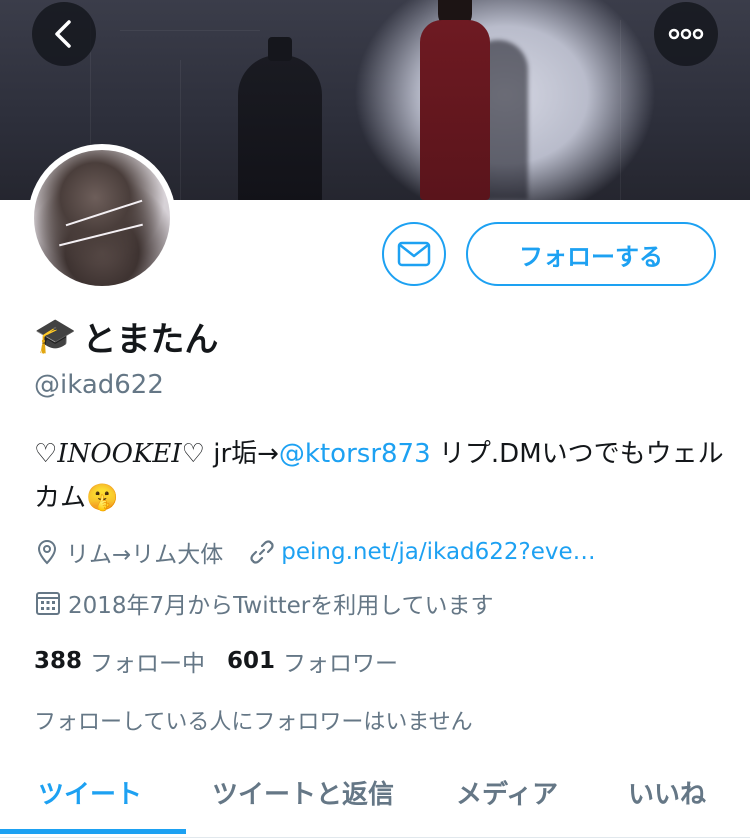 This screenshot has height=838, width=750. I want to click on followers-you-know-text: フォローしている人にフォロワーはいません, so click(253, 722).